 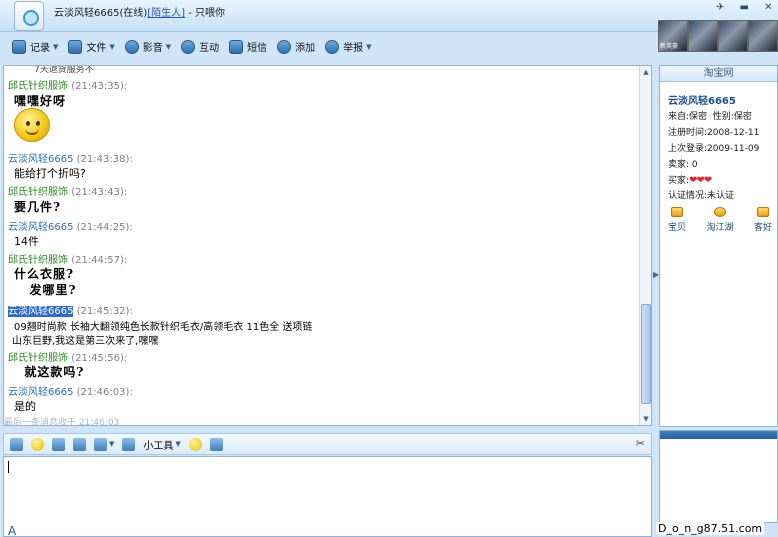 I want to click on profile-links: 宝贝 淘江湖 客好, so click(x=720, y=220).